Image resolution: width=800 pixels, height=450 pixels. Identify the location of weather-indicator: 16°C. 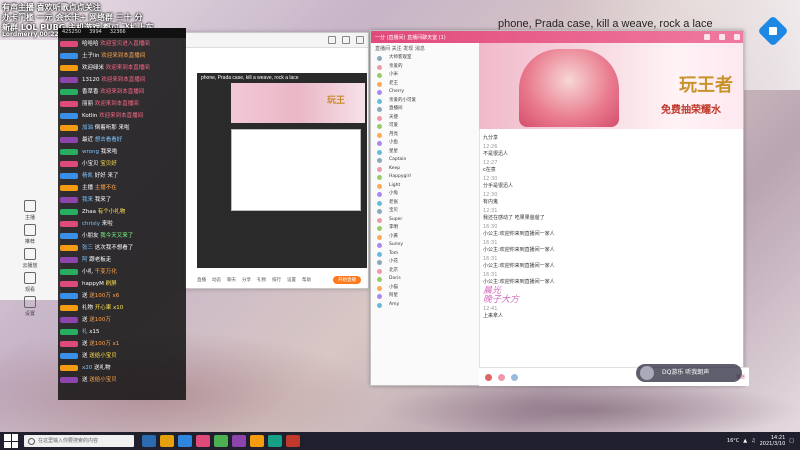
(733, 441).